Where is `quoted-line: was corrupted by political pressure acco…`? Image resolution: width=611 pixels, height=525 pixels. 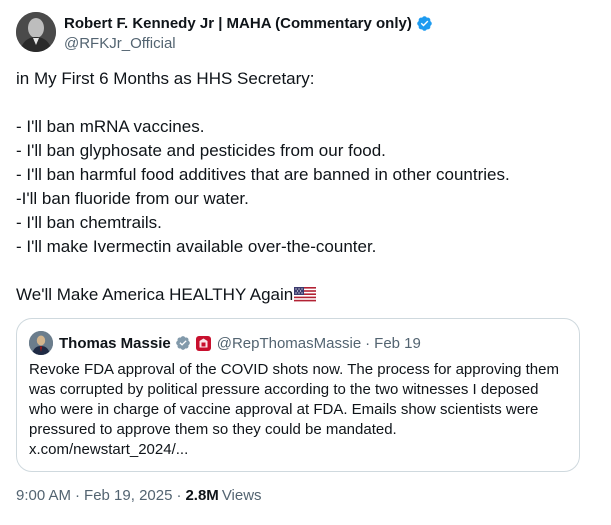
quoted-line: was corrupted by political pressure acco… is located at coordinates (284, 389).